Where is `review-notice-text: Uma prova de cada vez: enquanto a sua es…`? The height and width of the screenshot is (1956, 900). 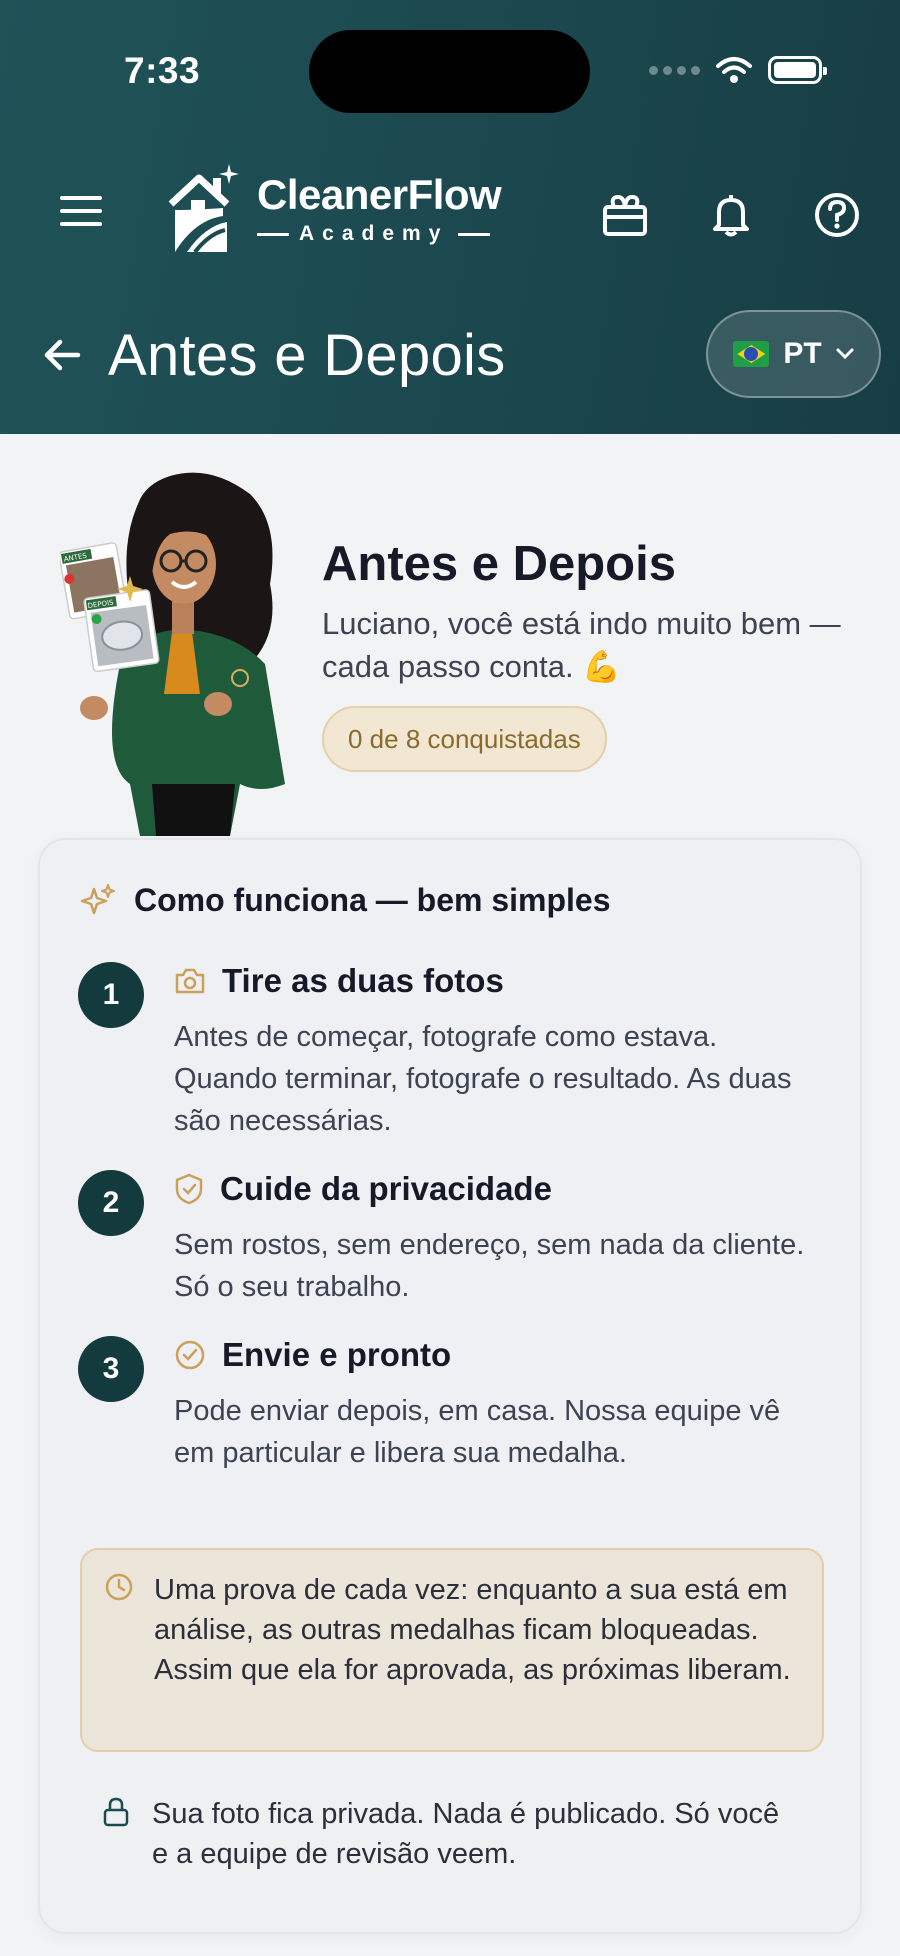 review-notice-text: Uma prova de cada vez: enquanto a sua es… is located at coordinates (472, 1630).